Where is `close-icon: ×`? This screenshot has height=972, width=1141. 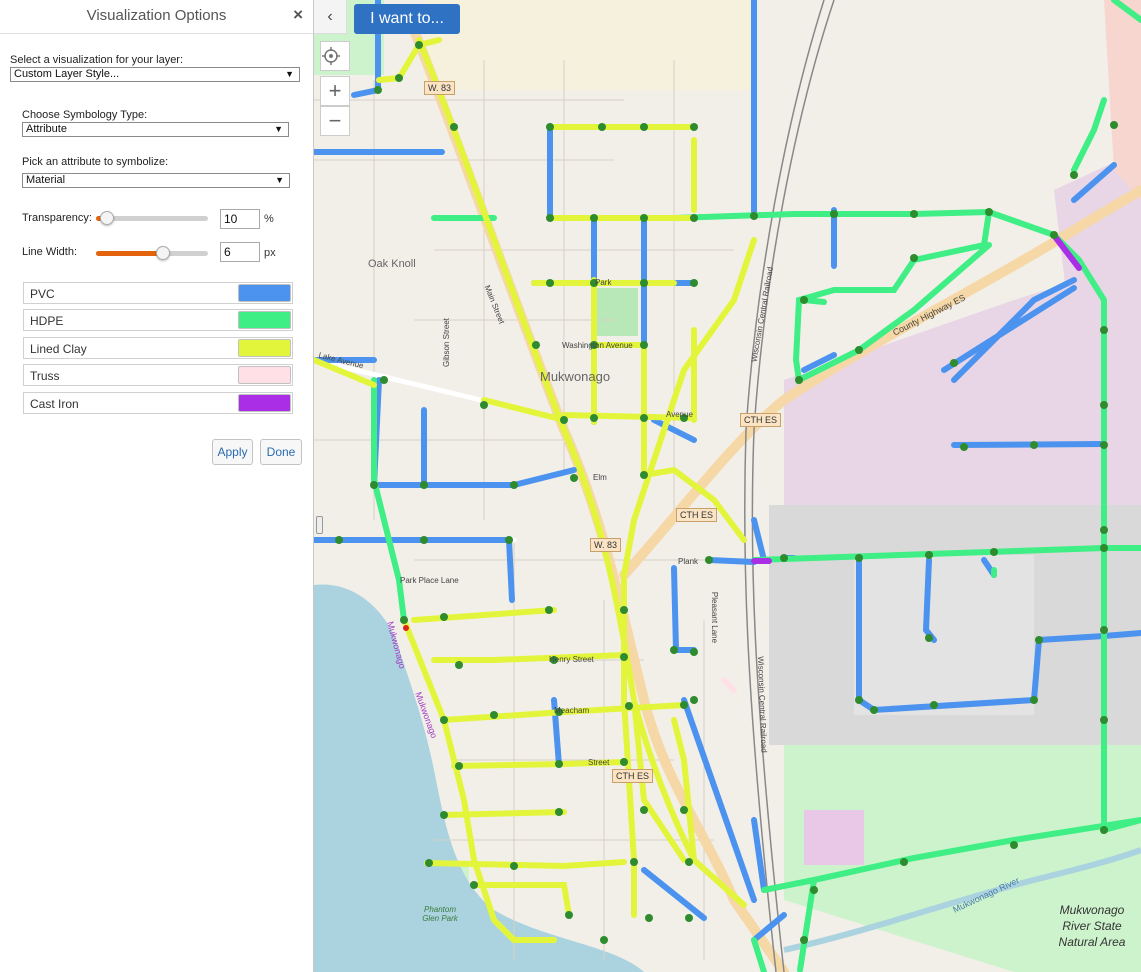 close-icon: × is located at coordinates (298, 15).